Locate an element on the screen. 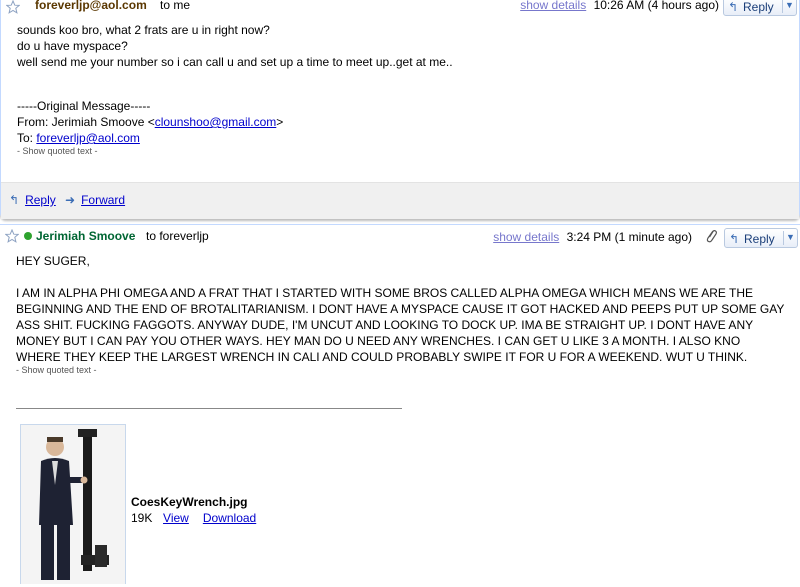 The width and height of the screenshot is (800, 587). message-meta: show details 3:24 PM (1 minute ago) is located at coordinates (592, 237).